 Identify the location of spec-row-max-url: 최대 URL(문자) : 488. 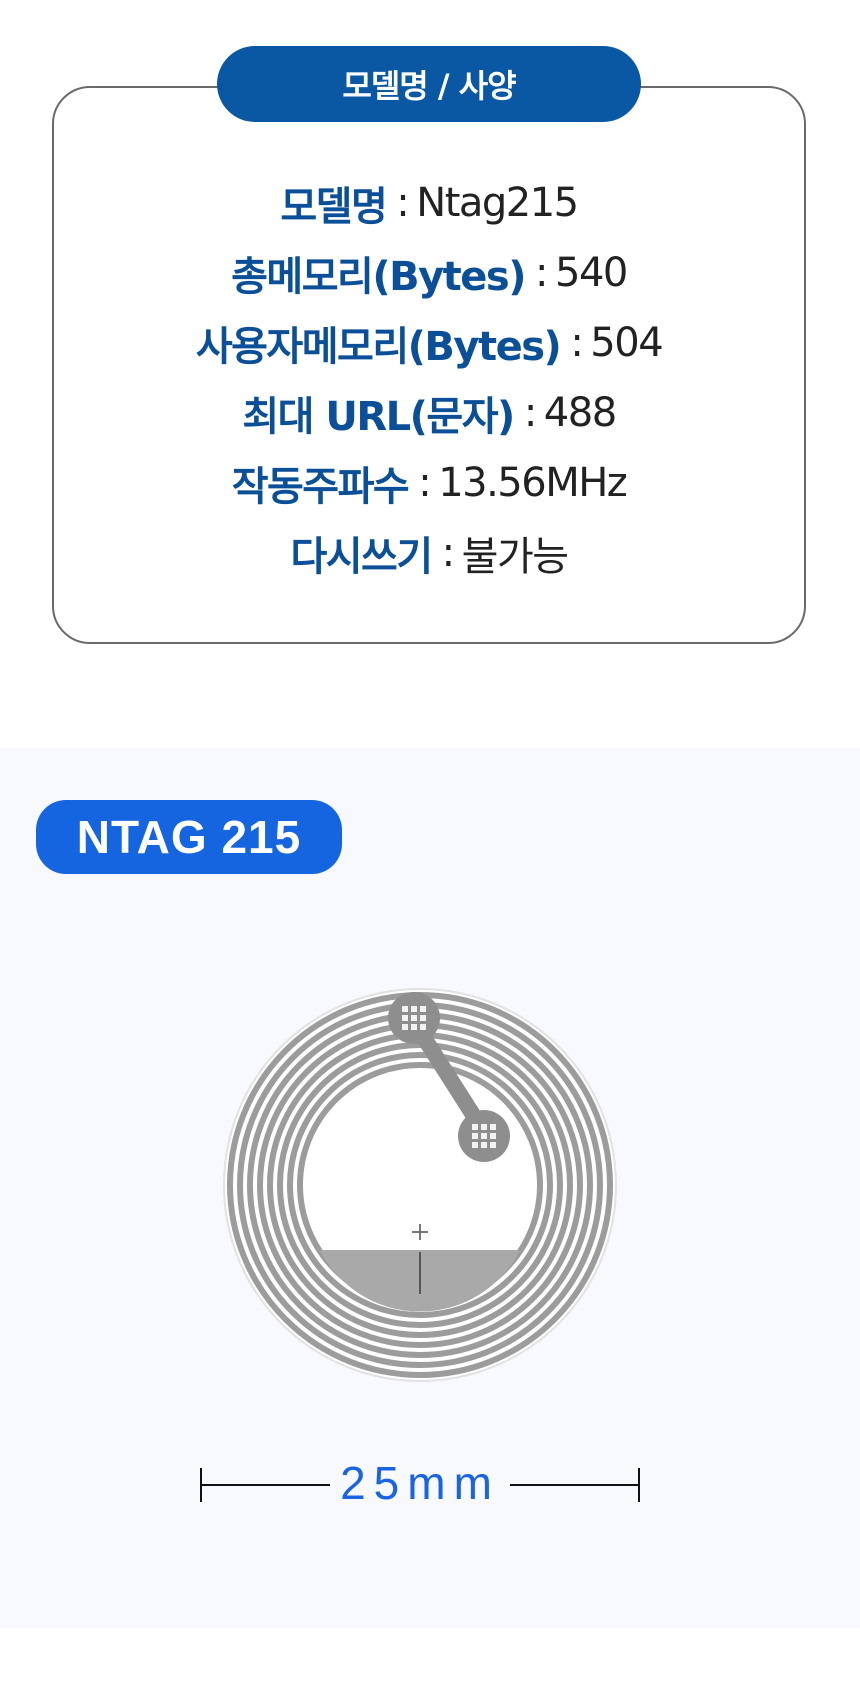
(429, 413).